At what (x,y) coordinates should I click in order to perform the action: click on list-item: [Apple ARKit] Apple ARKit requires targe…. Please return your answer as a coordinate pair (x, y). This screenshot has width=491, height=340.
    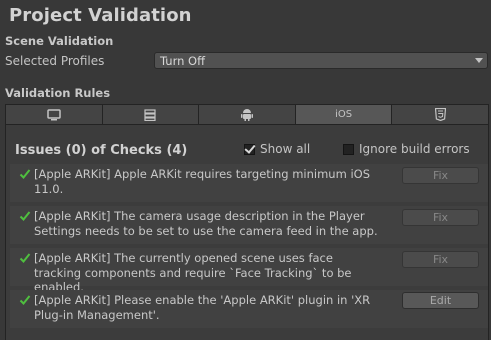
    Looking at the image, I should click on (249, 183).